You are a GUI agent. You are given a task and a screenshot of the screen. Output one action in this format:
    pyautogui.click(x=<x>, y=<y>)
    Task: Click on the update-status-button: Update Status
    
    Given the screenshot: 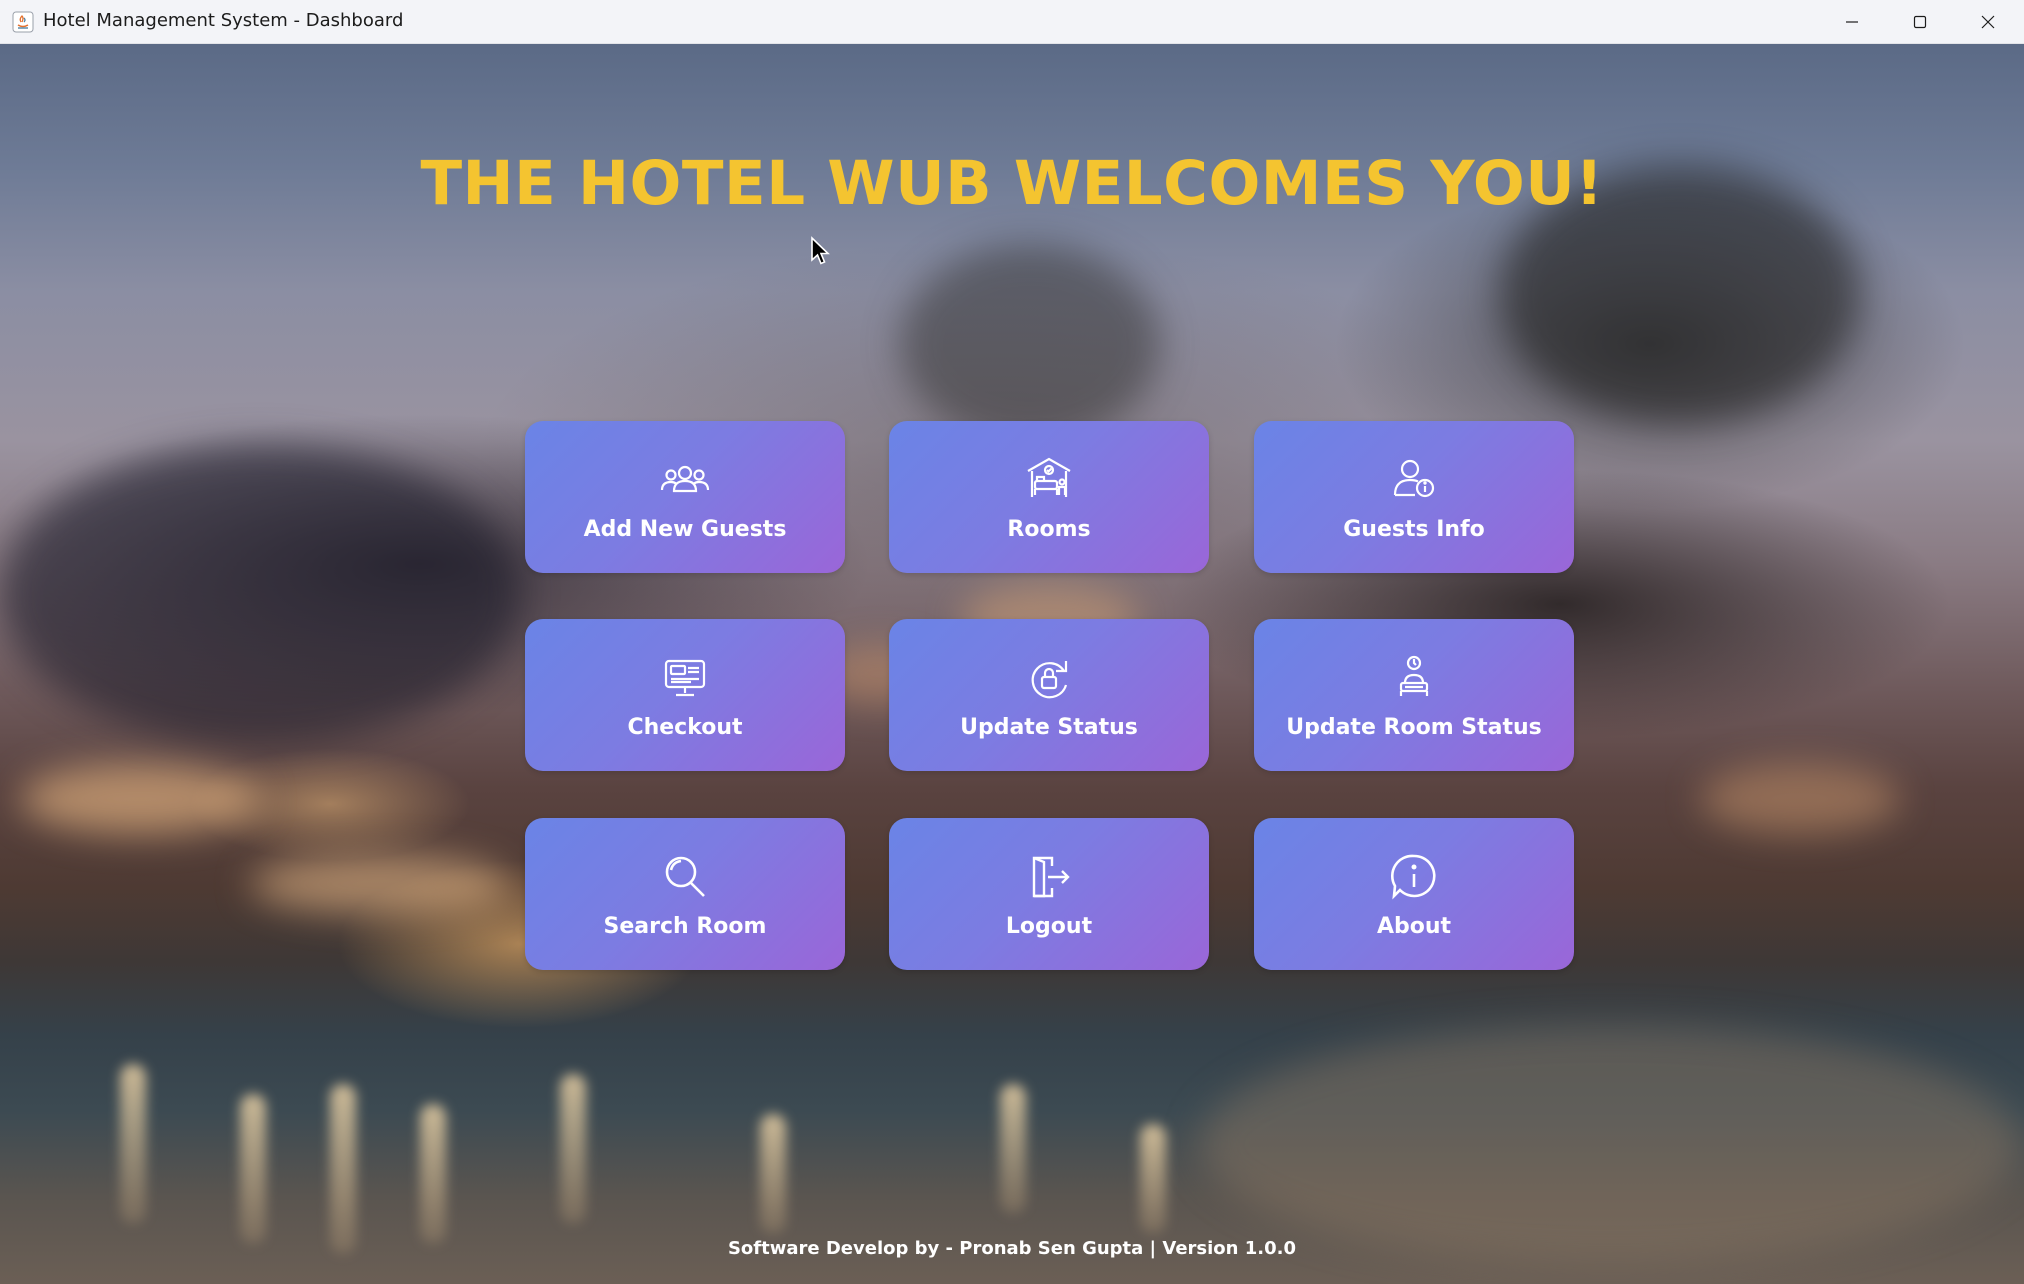 What is the action you would take?
    pyautogui.click(x=1049, y=695)
    